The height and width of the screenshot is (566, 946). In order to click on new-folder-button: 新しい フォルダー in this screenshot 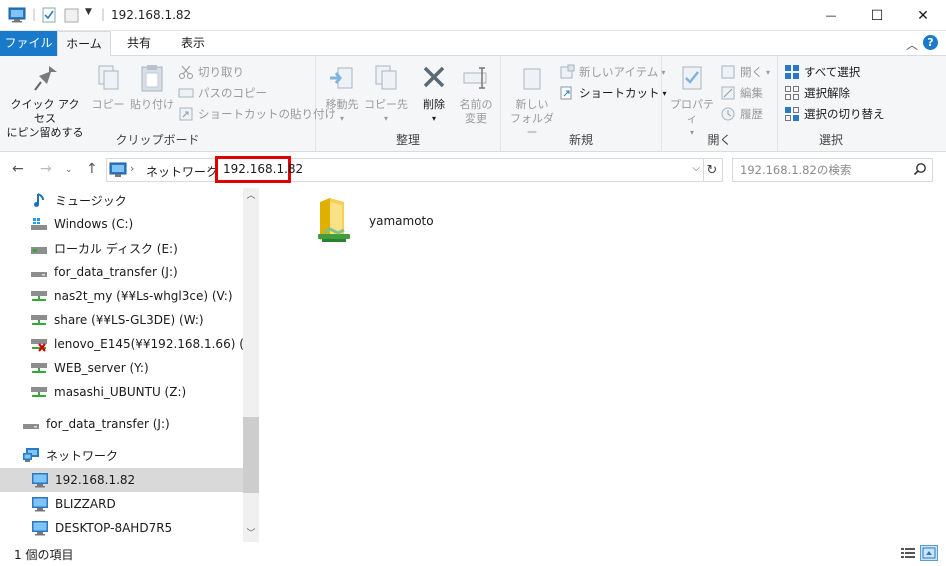, I will do `click(532, 101)`.